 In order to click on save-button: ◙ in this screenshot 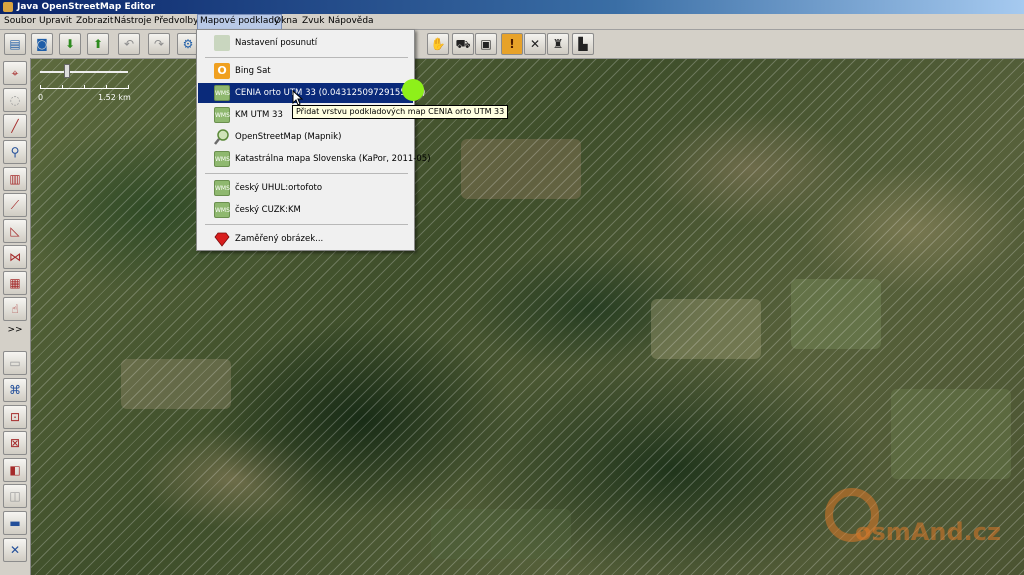, I will do `click(42, 44)`.